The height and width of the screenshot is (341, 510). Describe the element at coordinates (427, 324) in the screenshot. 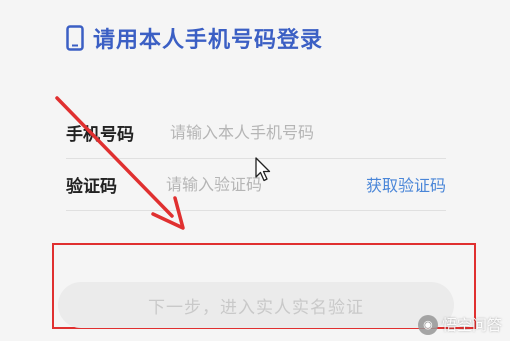

I see `watermark-icon: ◉` at that location.